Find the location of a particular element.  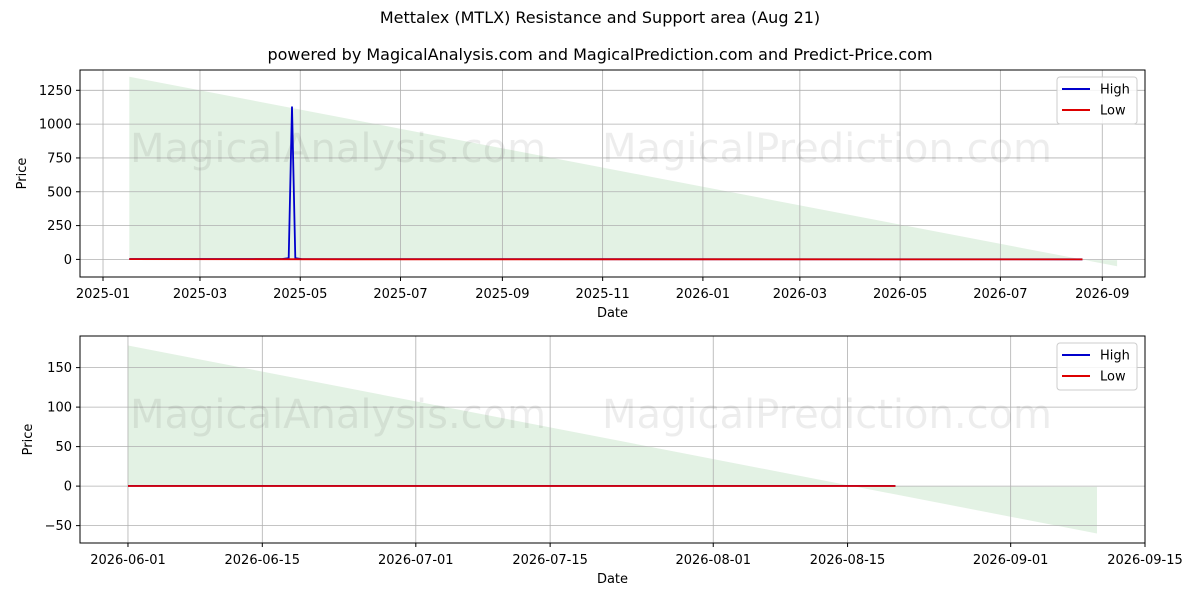

y-tick-label: 50 is located at coordinates (63, 447).